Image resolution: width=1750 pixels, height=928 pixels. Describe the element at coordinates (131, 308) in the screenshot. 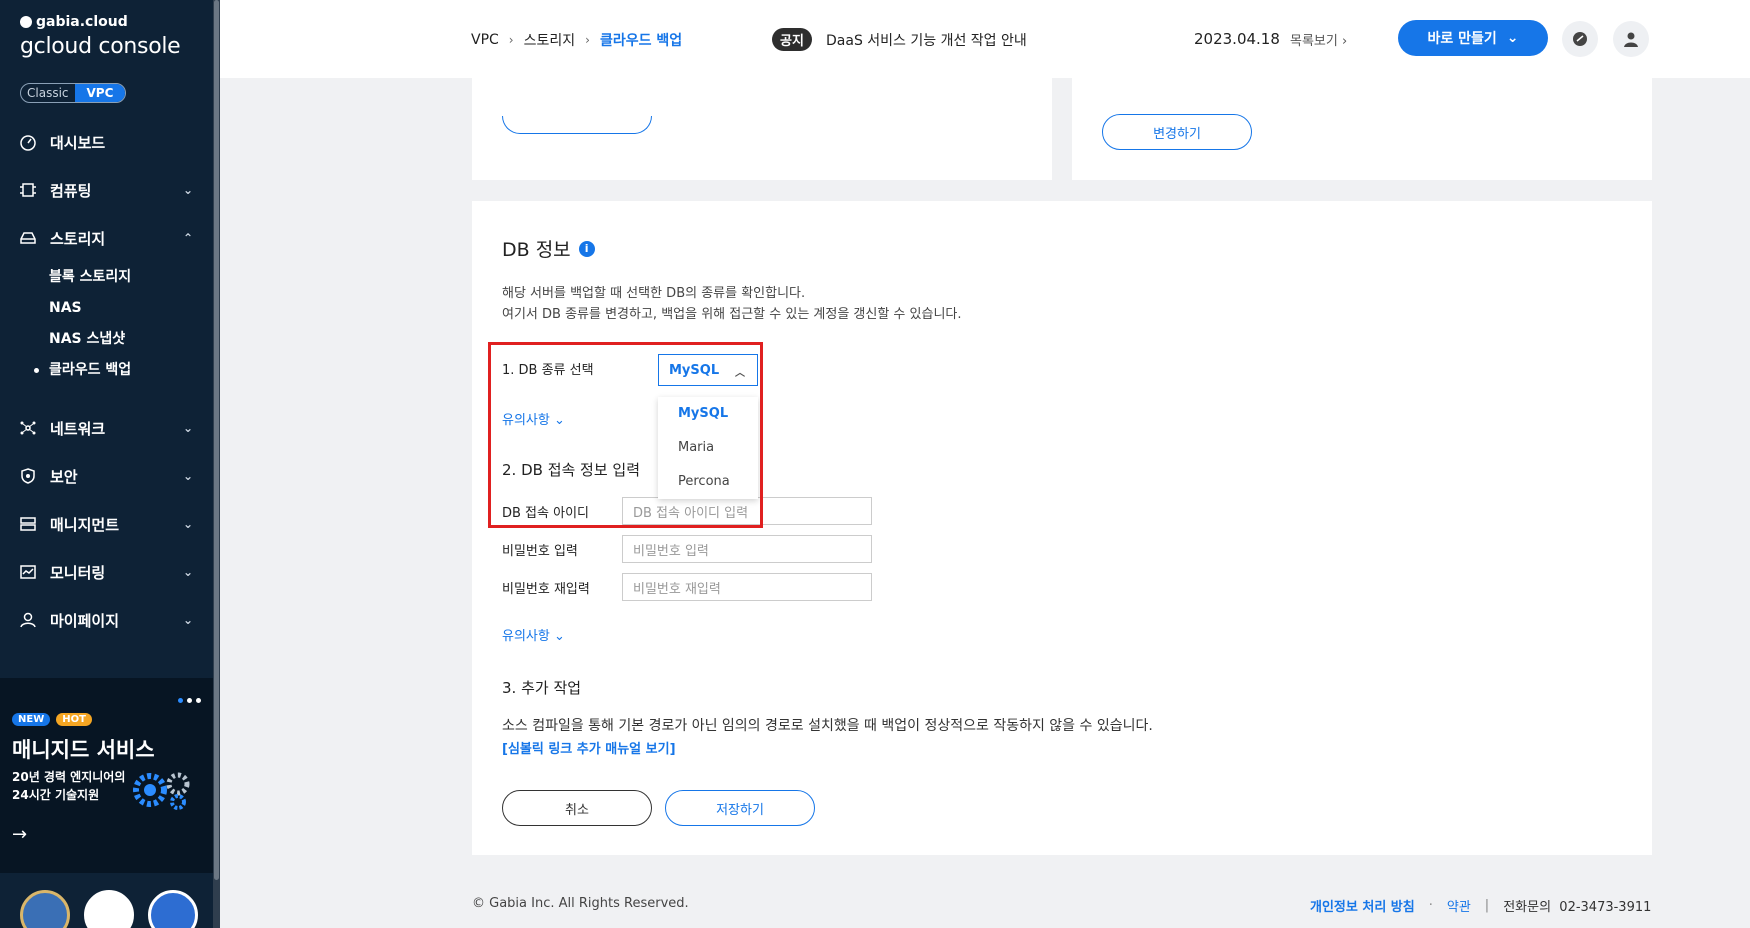

I see `sidebar-subitem-nas: NAS` at that location.